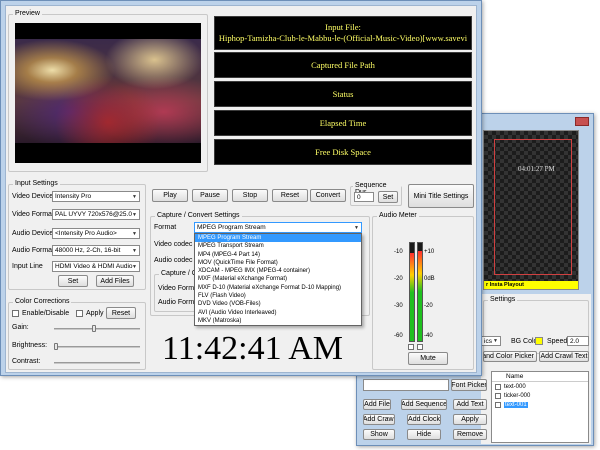 The image size is (600, 450). I want to click on capture-convert-label: Capture / Convert Settings, so click(198, 215).